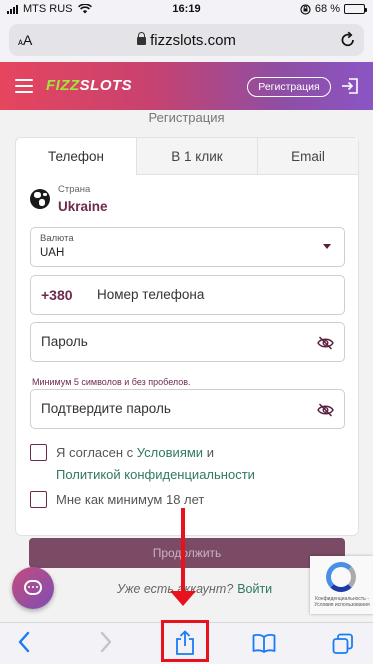  What do you see at coordinates (305, 9) in the screenshot?
I see `orientation-lock-icon` at bounding box center [305, 9].